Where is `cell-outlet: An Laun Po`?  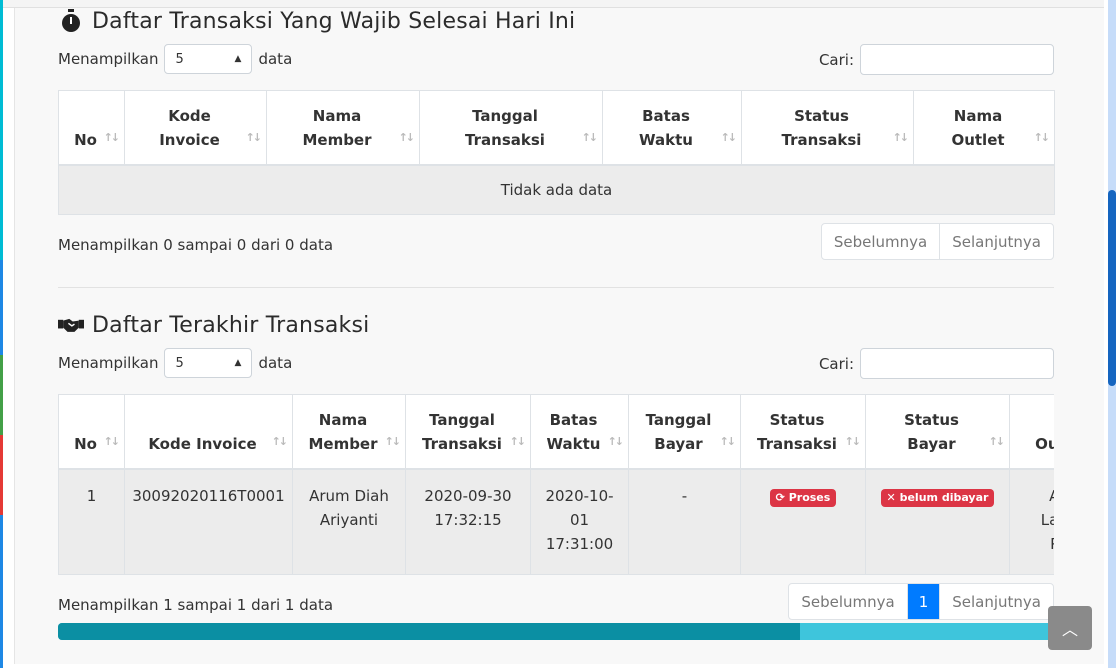 cell-outlet: An Laun Po is located at coordinates (1031, 521).